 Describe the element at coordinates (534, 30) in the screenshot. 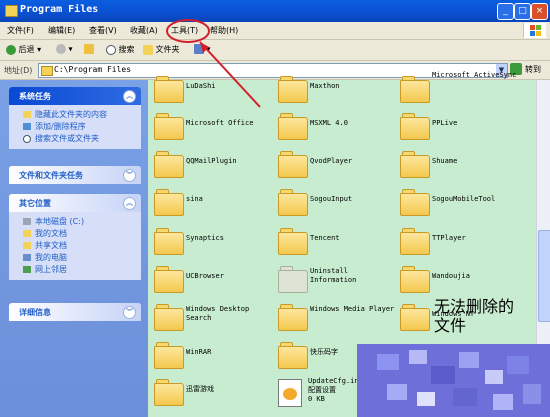

I see `windows-logo-icon` at that location.